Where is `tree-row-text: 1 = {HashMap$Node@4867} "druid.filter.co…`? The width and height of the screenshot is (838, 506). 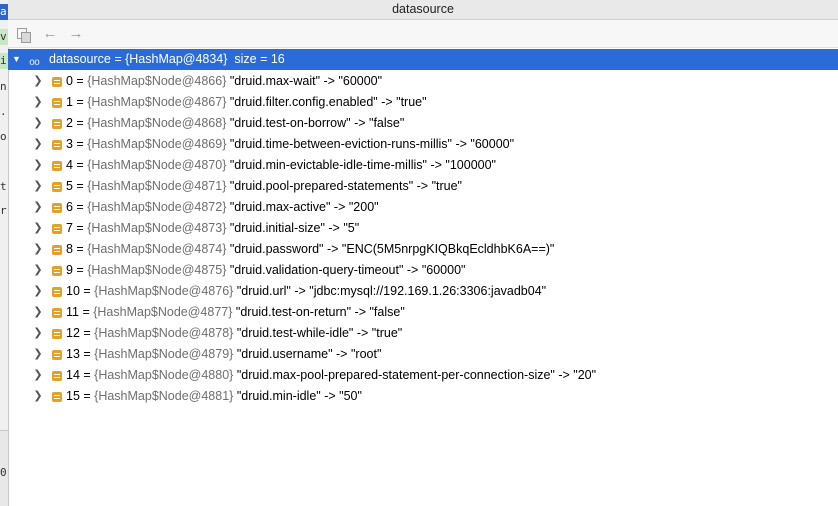
tree-row-text: 1 = {HashMap$Node@4867} "druid.filter.co… is located at coordinates (246, 102).